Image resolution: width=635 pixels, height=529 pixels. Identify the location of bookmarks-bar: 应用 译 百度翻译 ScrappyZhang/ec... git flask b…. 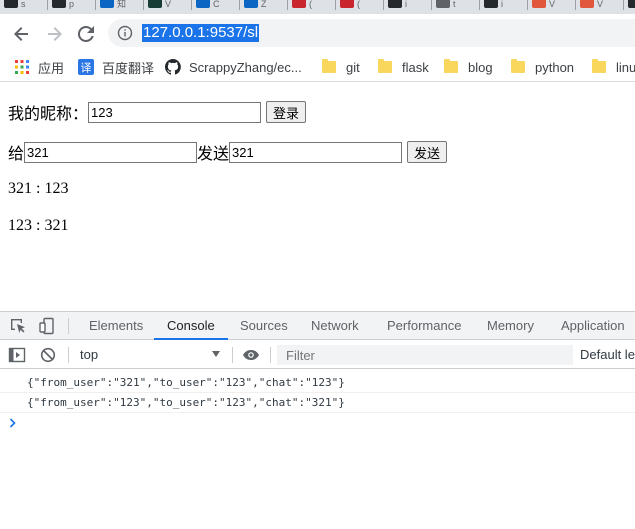
(317, 67).